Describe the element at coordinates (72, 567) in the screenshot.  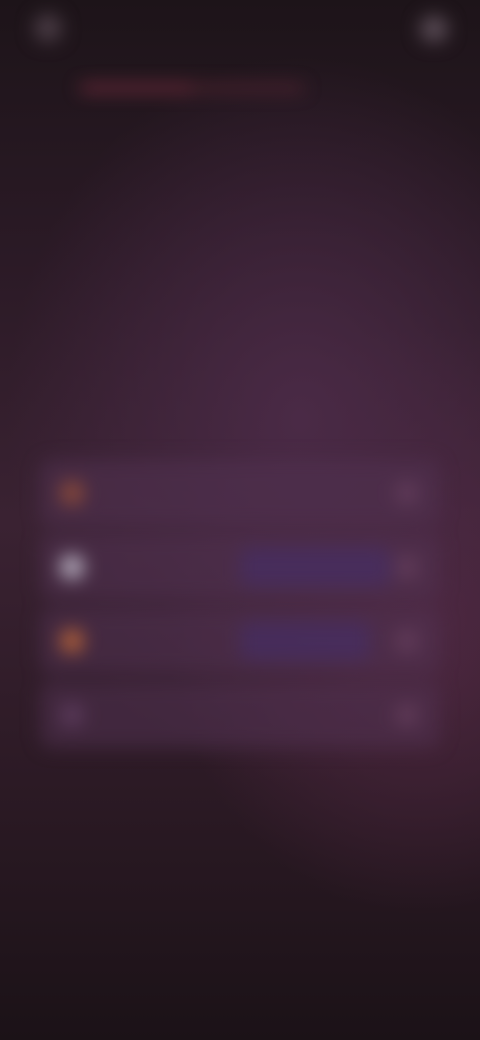
I see `white-circle-icon` at that location.